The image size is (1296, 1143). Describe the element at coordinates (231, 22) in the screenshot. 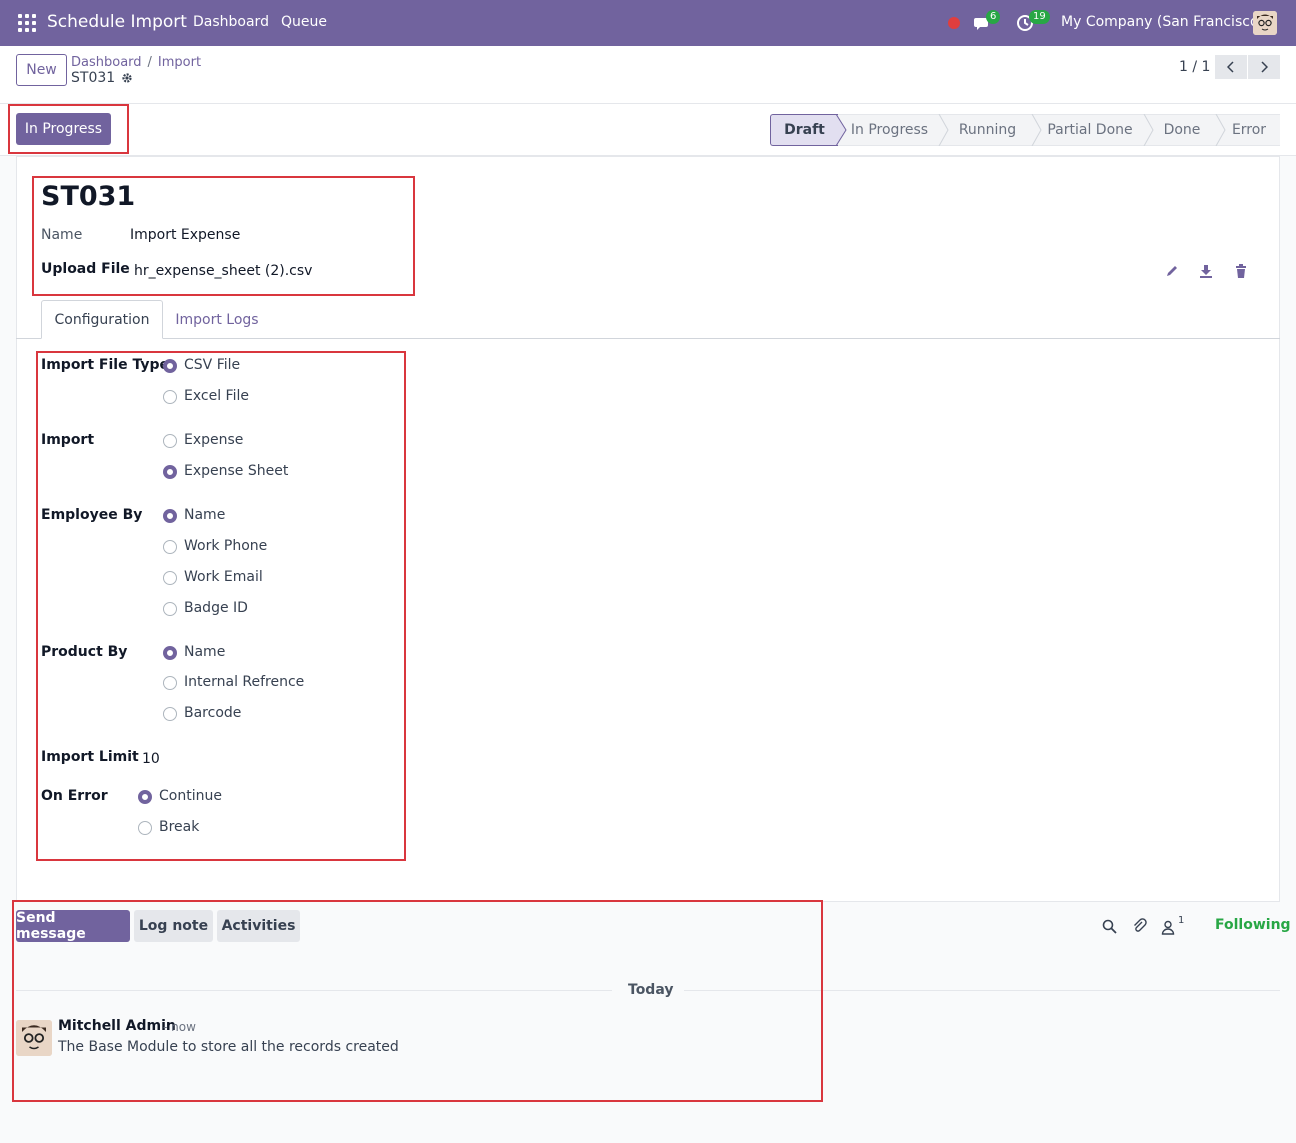

I see `menu-dashboard: Dashboard` at that location.